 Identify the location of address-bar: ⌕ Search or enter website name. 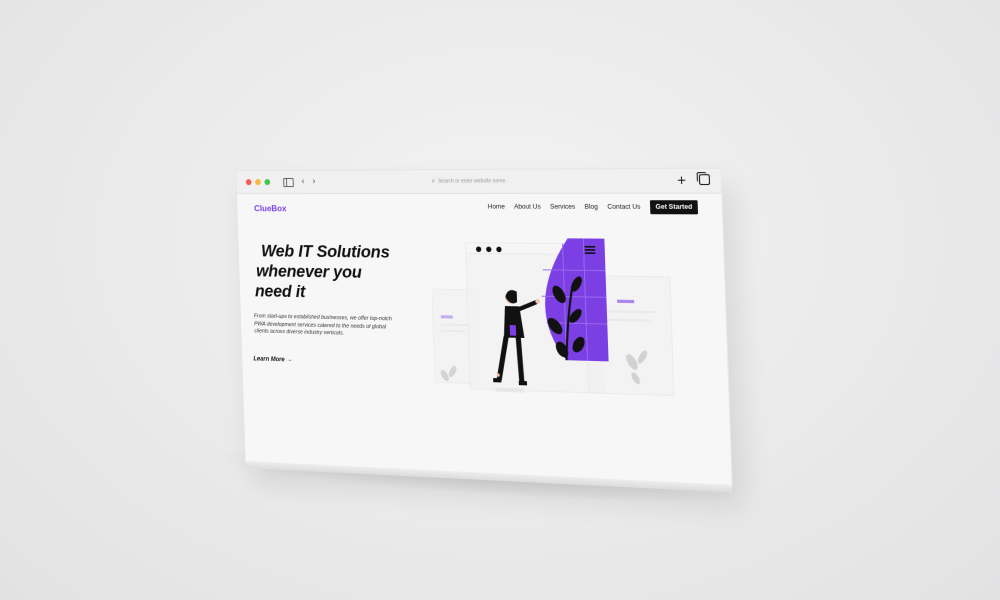
(470, 181).